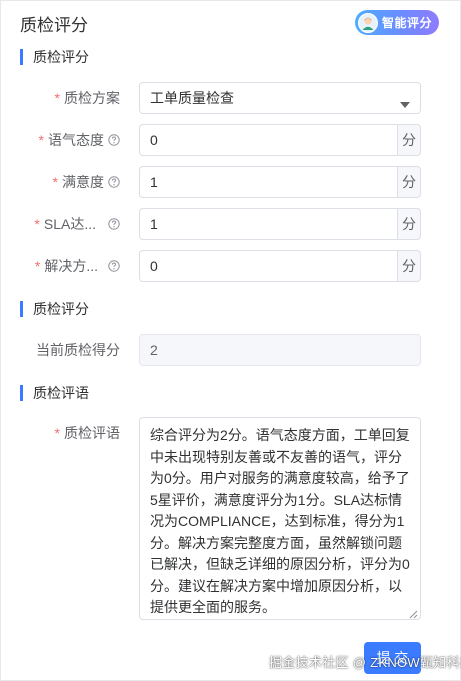 The height and width of the screenshot is (681, 461). Describe the element at coordinates (268, 224) in the screenshot. I see `sla-score-input` at that location.